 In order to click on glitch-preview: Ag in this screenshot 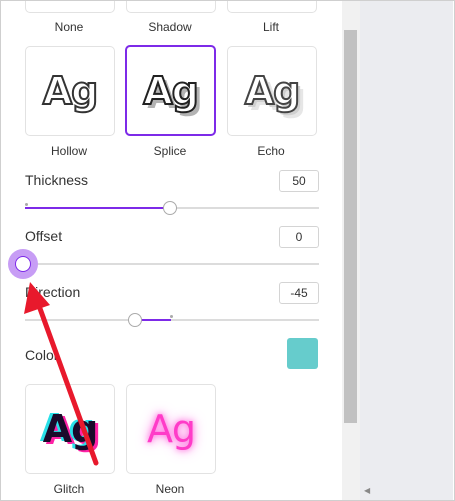, I will do `click(70, 429)`.